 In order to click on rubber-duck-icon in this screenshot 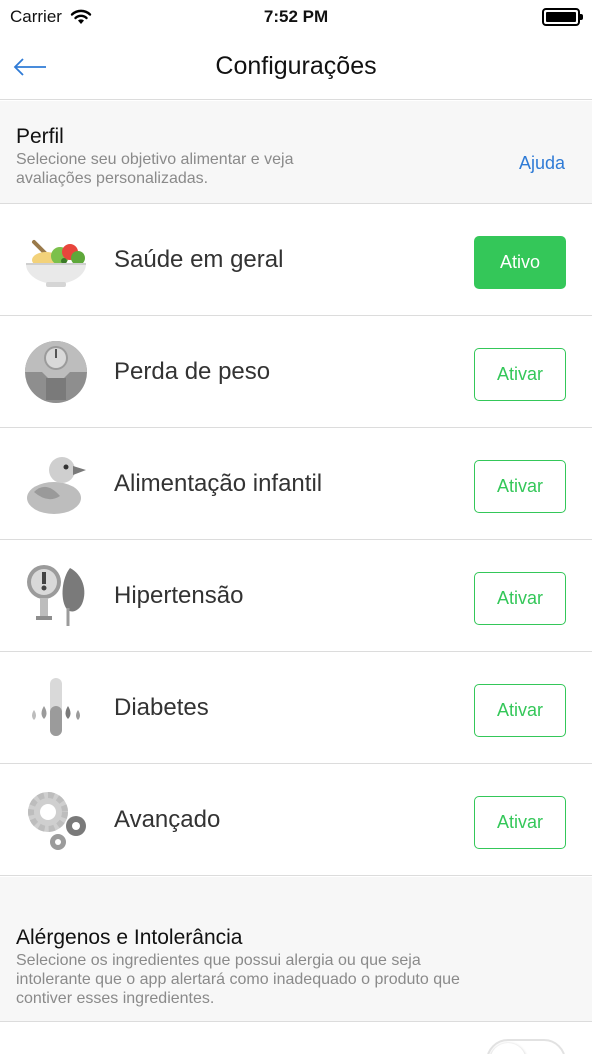, I will do `click(56, 485)`.